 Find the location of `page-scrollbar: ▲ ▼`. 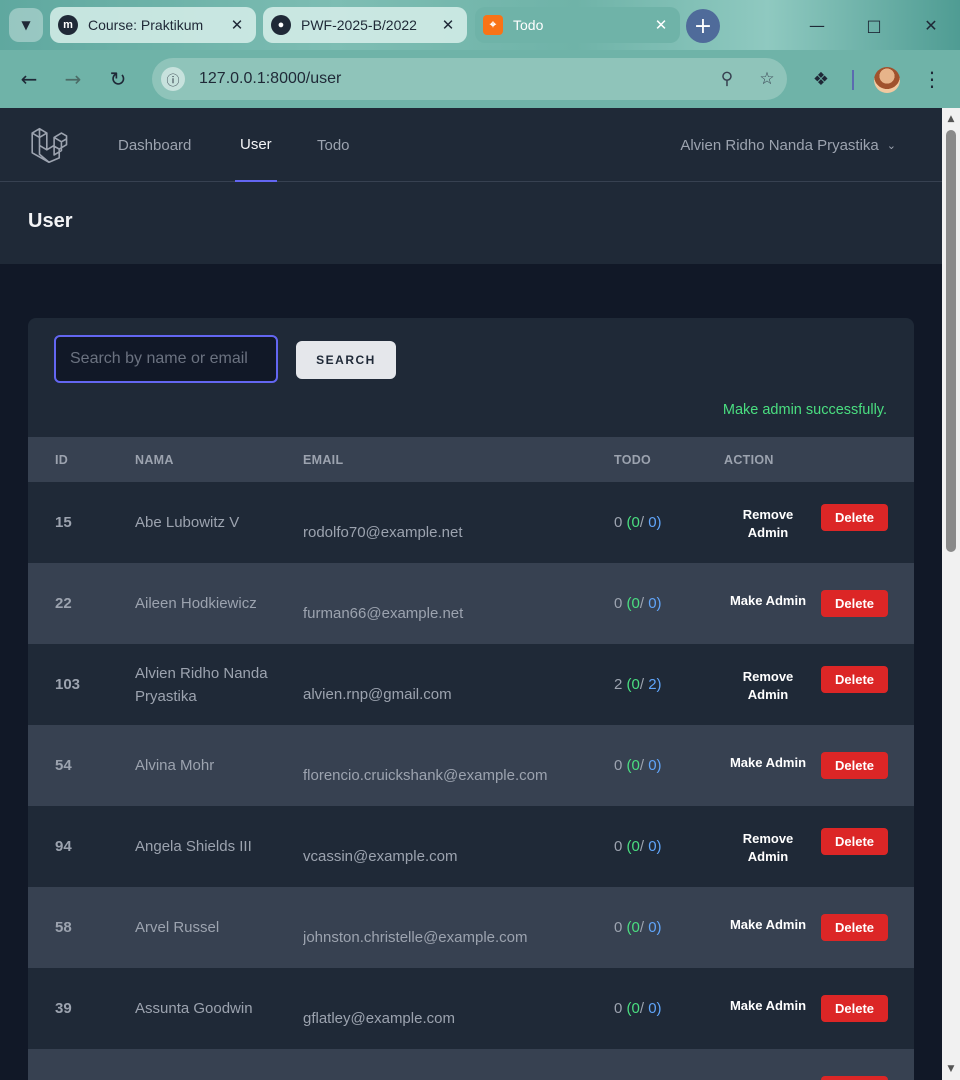

page-scrollbar: ▲ ▼ is located at coordinates (951, 594).